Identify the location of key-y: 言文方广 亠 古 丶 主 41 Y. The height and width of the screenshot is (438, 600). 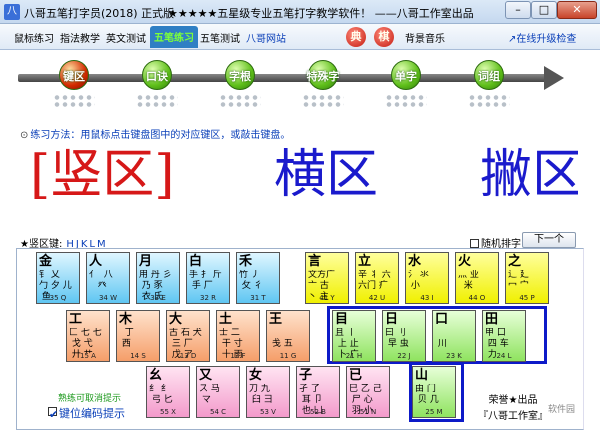
(327, 278).